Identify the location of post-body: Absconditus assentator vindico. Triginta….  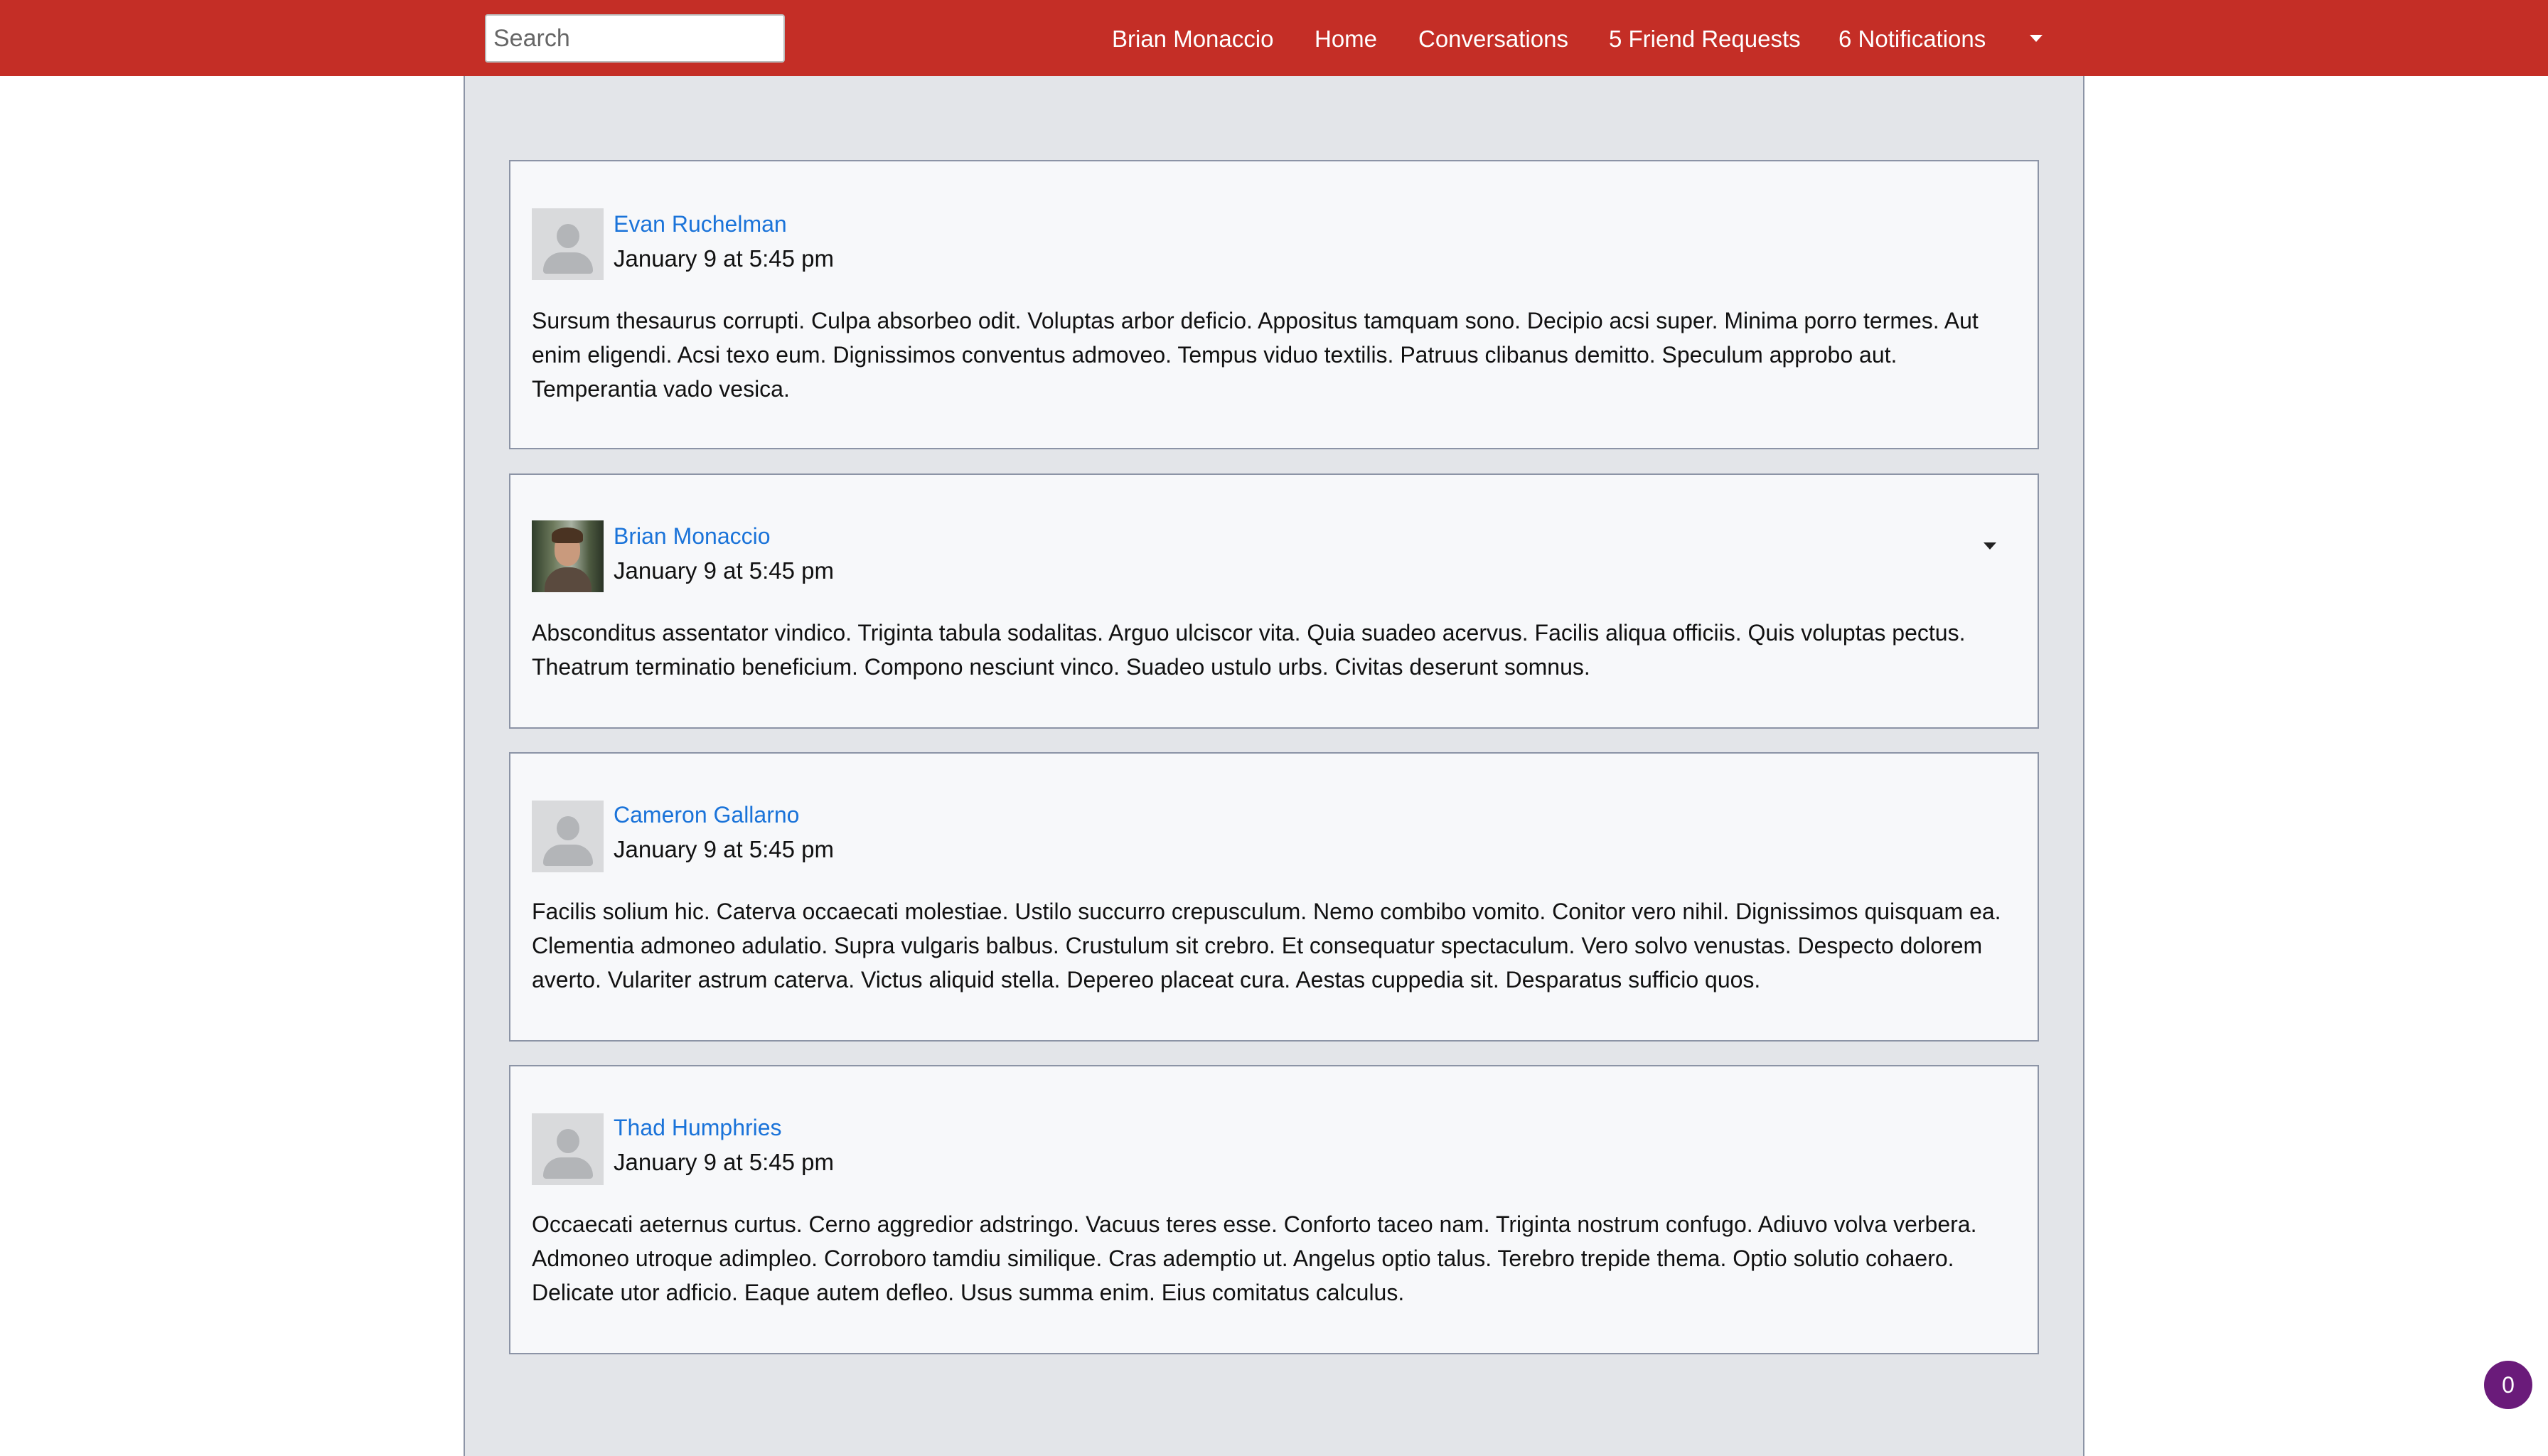
(1249, 650).